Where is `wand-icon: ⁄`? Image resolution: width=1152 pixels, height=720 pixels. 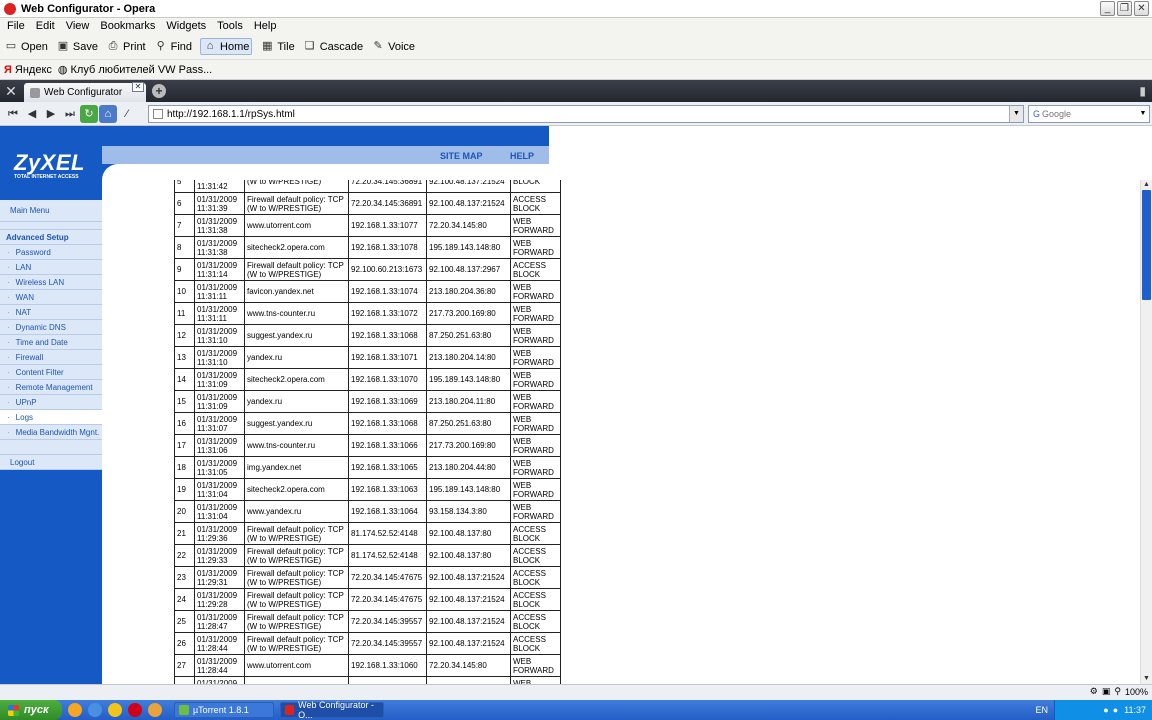
wand-icon: ⁄ is located at coordinates (127, 114).